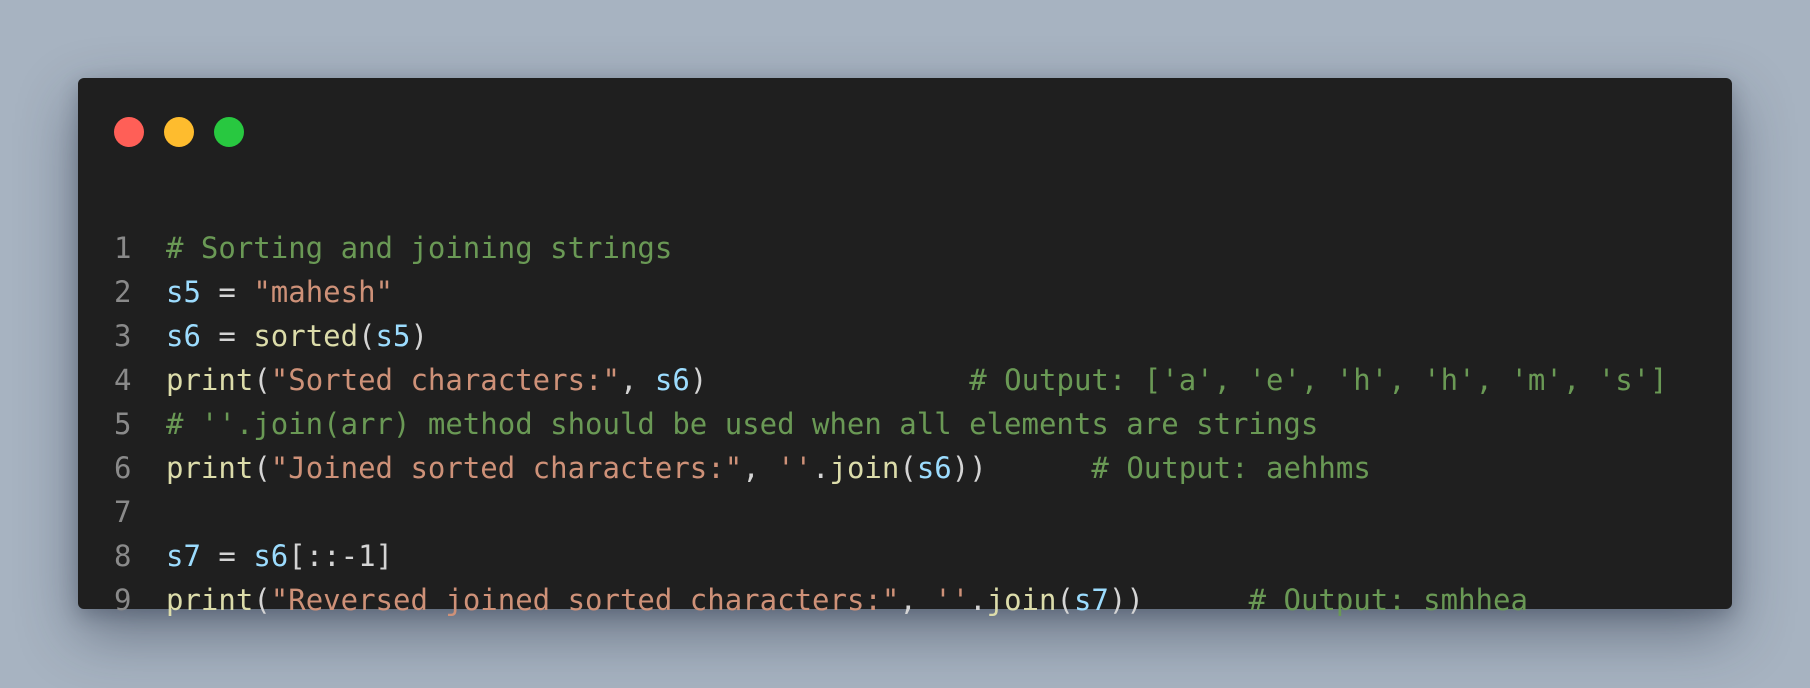 The height and width of the screenshot is (688, 1810). I want to click on window-controls, so click(179, 132).